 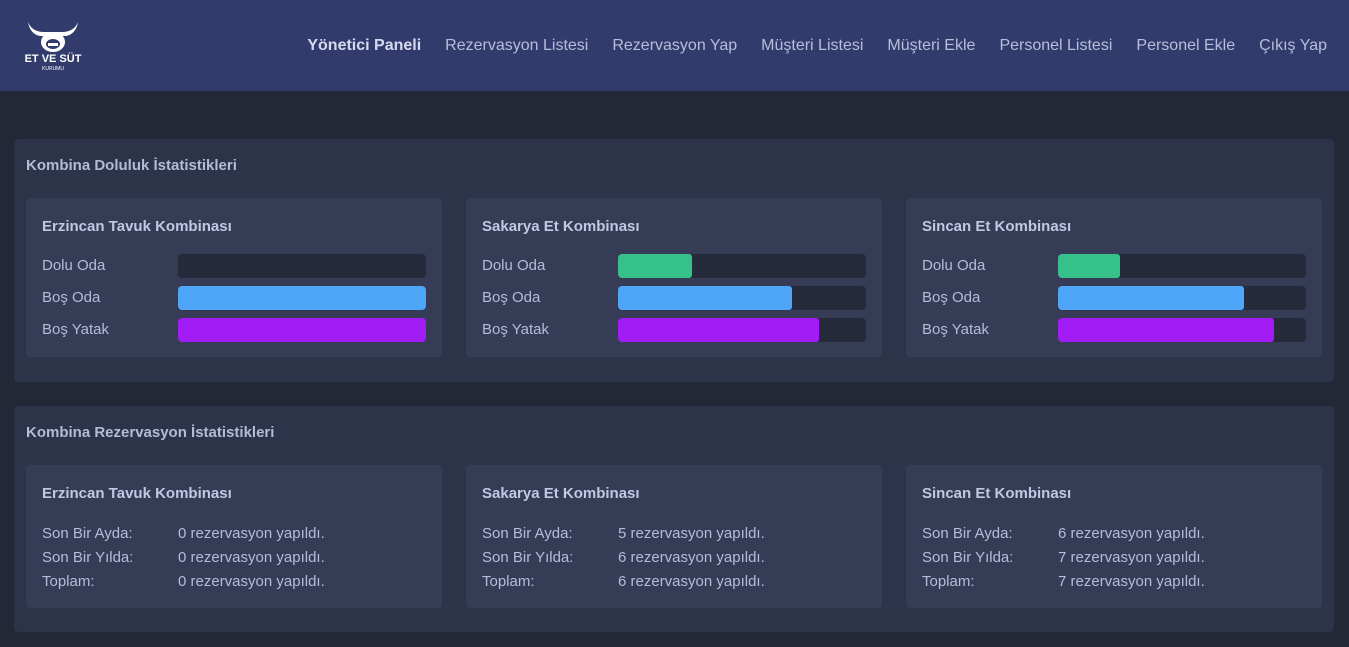 What do you see at coordinates (251, 581) in the screenshot?
I see `total-value: 0 rezervasyon yapıldı.` at bounding box center [251, 581].